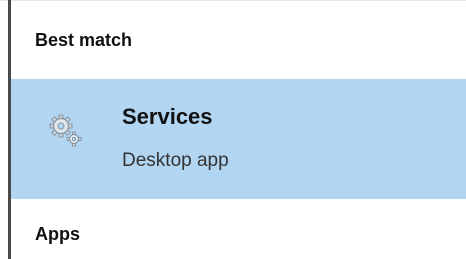  I want to click on result-title: Services, so click(167, 116).